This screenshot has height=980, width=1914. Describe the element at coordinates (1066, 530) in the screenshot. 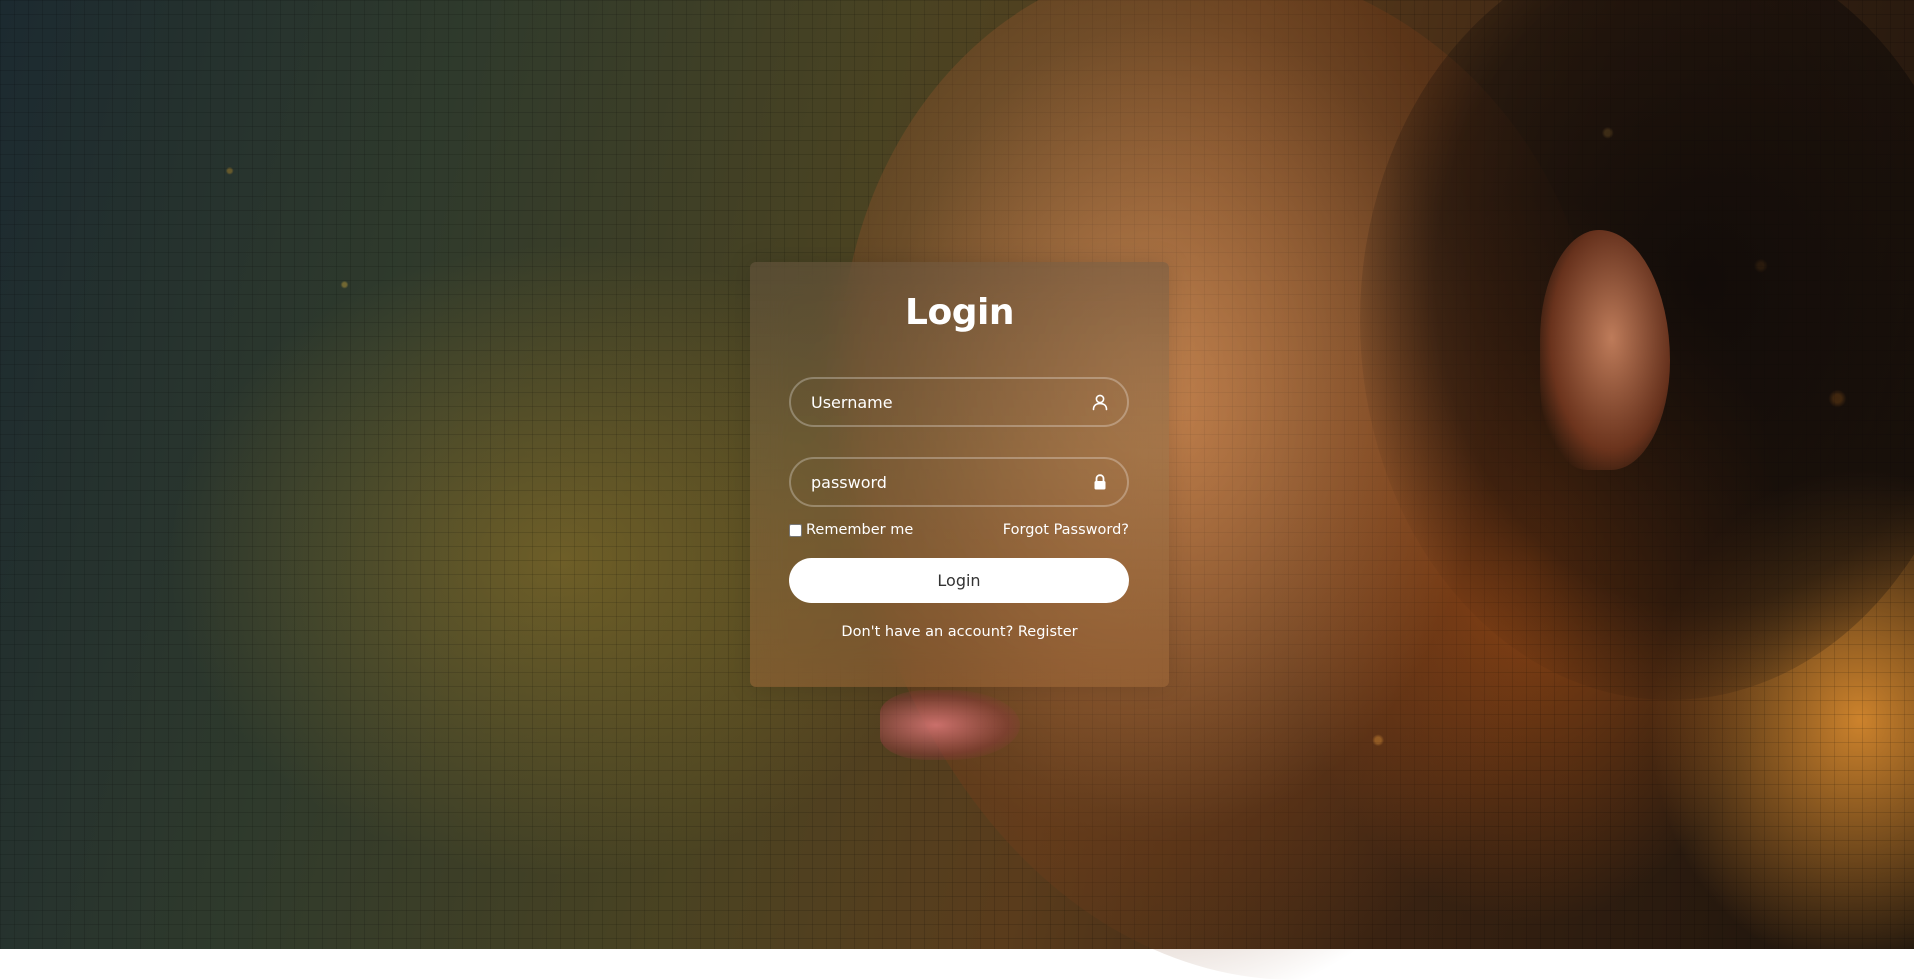

I see `forgot-password-link: Forgot Password?` at that location.